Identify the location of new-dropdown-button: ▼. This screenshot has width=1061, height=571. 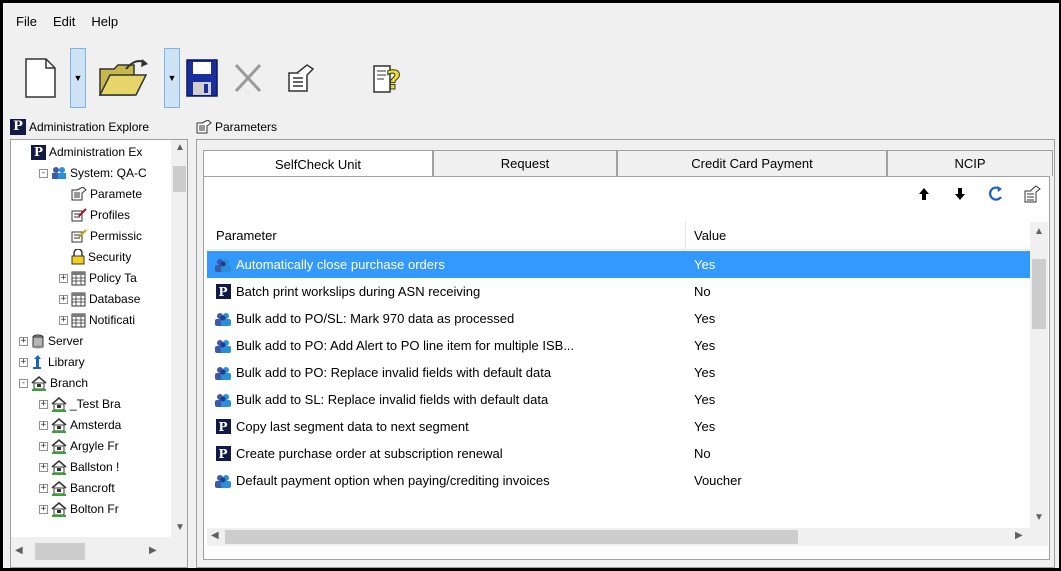
(78, 78).